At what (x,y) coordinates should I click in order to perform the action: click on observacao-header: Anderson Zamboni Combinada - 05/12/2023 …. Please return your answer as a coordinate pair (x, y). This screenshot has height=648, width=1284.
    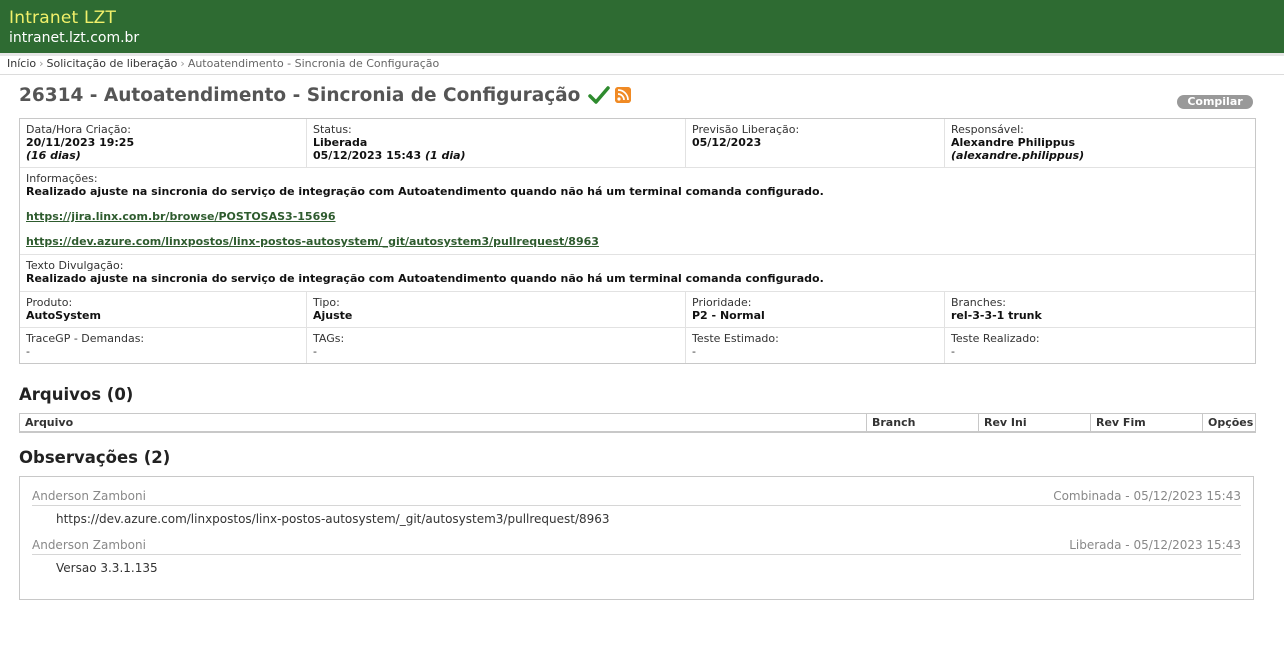
    Looking at the image, I should click on (636, 497).